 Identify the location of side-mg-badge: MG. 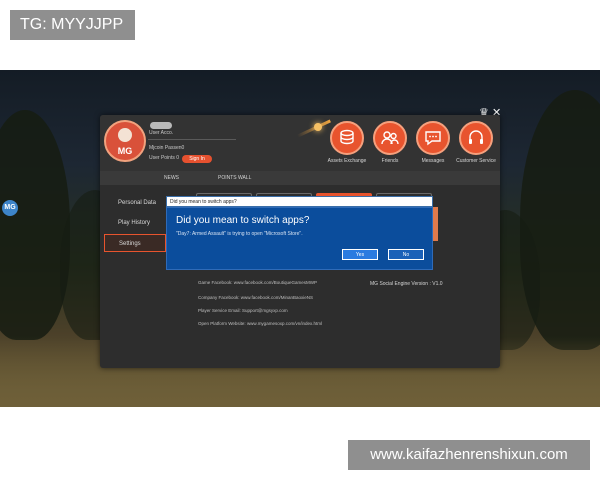
(10, 208).